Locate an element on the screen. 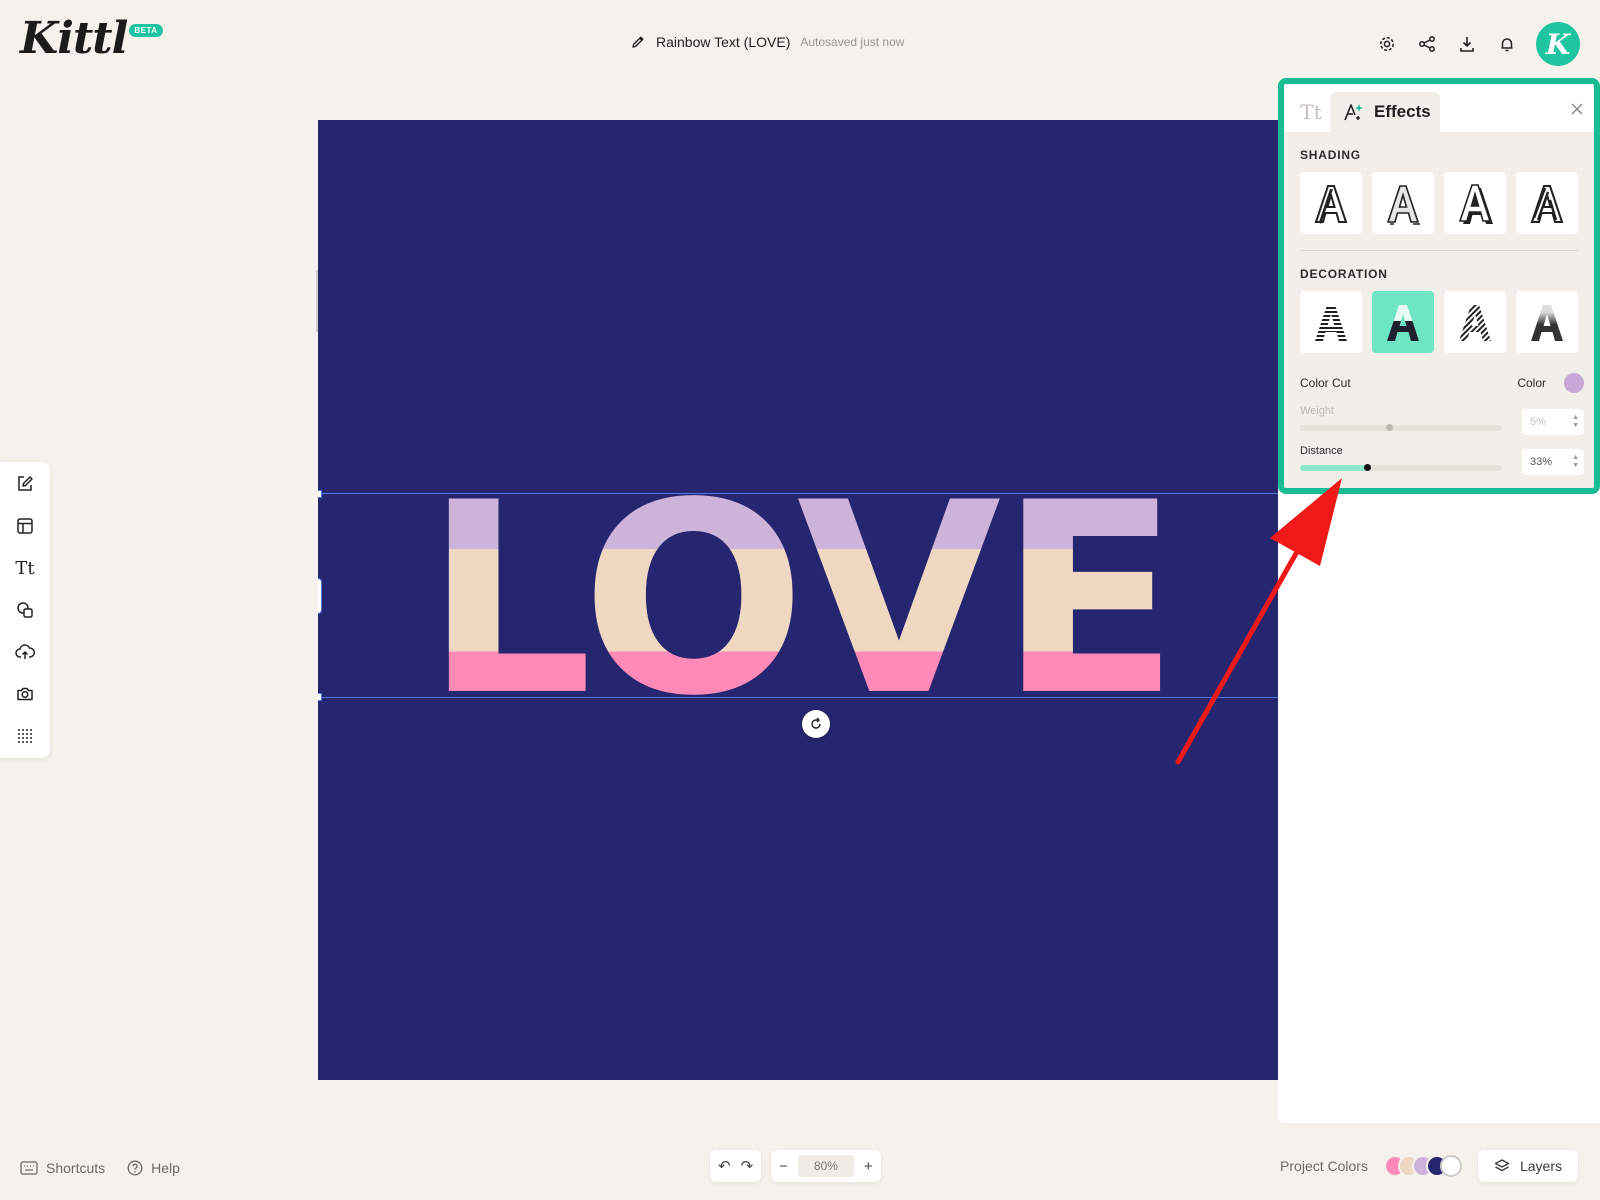 The height and width of the screenshot is (1200, 1600). project-colors-palette is located at coordinates (1422, 1166).